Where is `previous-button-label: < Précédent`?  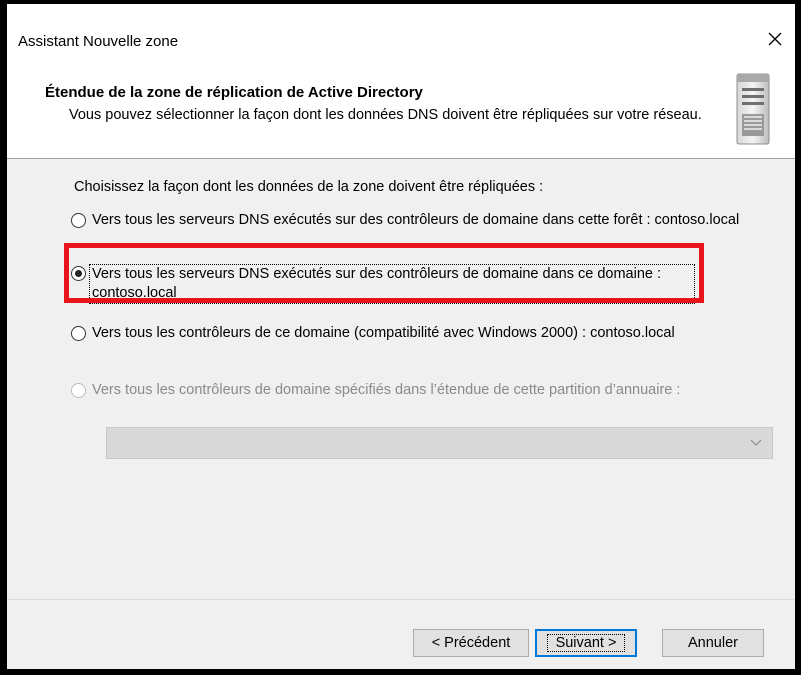 previous-button-label: < Précédent is located at coordinates (471, 643).